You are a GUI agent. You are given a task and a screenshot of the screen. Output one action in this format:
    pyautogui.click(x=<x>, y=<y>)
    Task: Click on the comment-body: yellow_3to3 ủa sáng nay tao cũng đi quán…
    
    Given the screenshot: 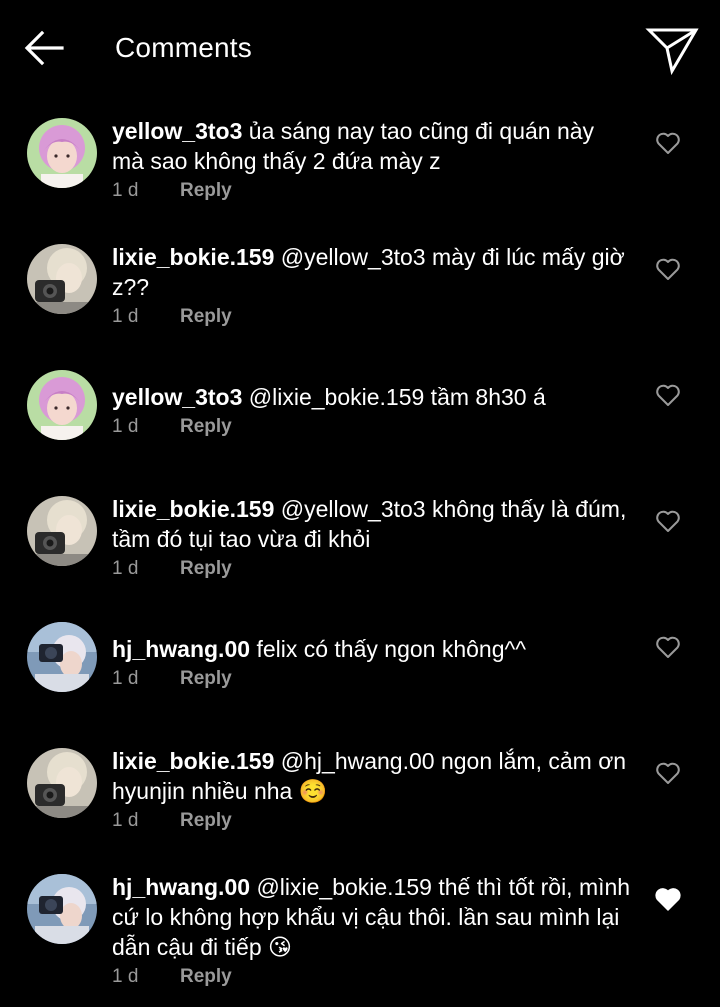 What is the action you would take?
    pyautogui.click(x=372, y=161)
    